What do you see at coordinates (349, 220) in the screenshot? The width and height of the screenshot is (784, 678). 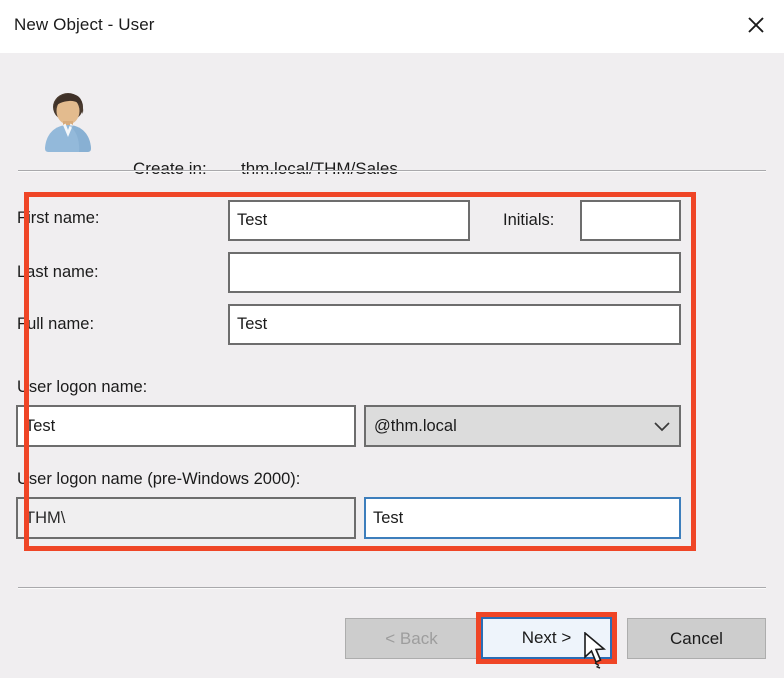 I see `first-name-input` at bounding box center [349, 220].